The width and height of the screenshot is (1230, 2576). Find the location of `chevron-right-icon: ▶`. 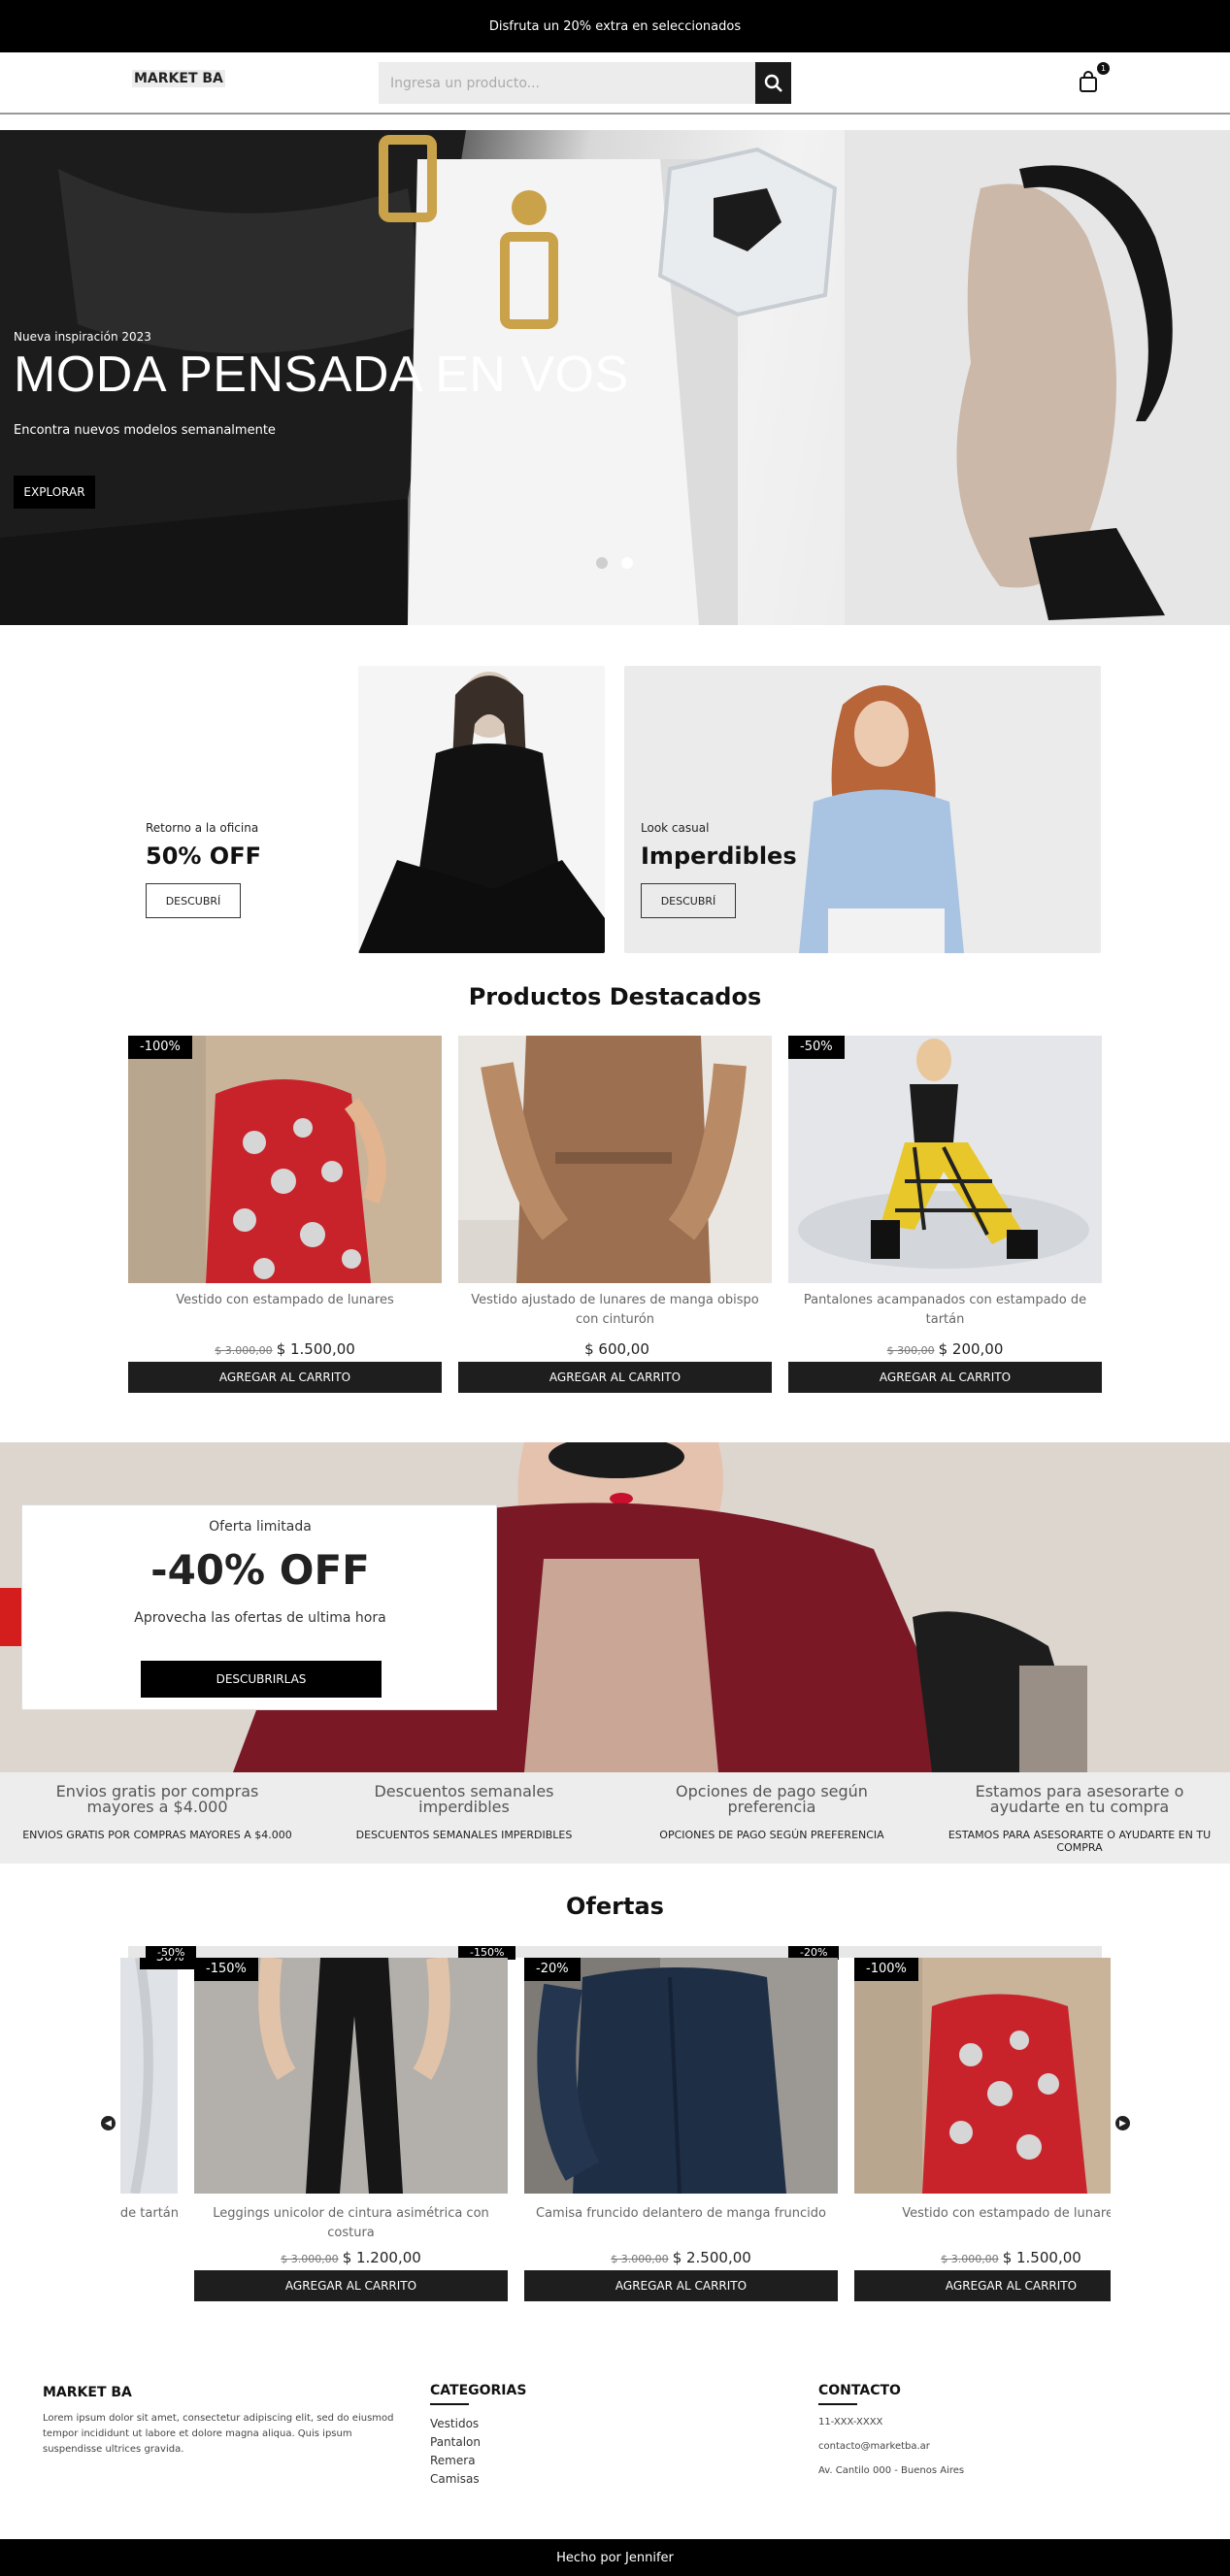

chevron-right-icon: ▶ is located at coordinates (1122, 2123).